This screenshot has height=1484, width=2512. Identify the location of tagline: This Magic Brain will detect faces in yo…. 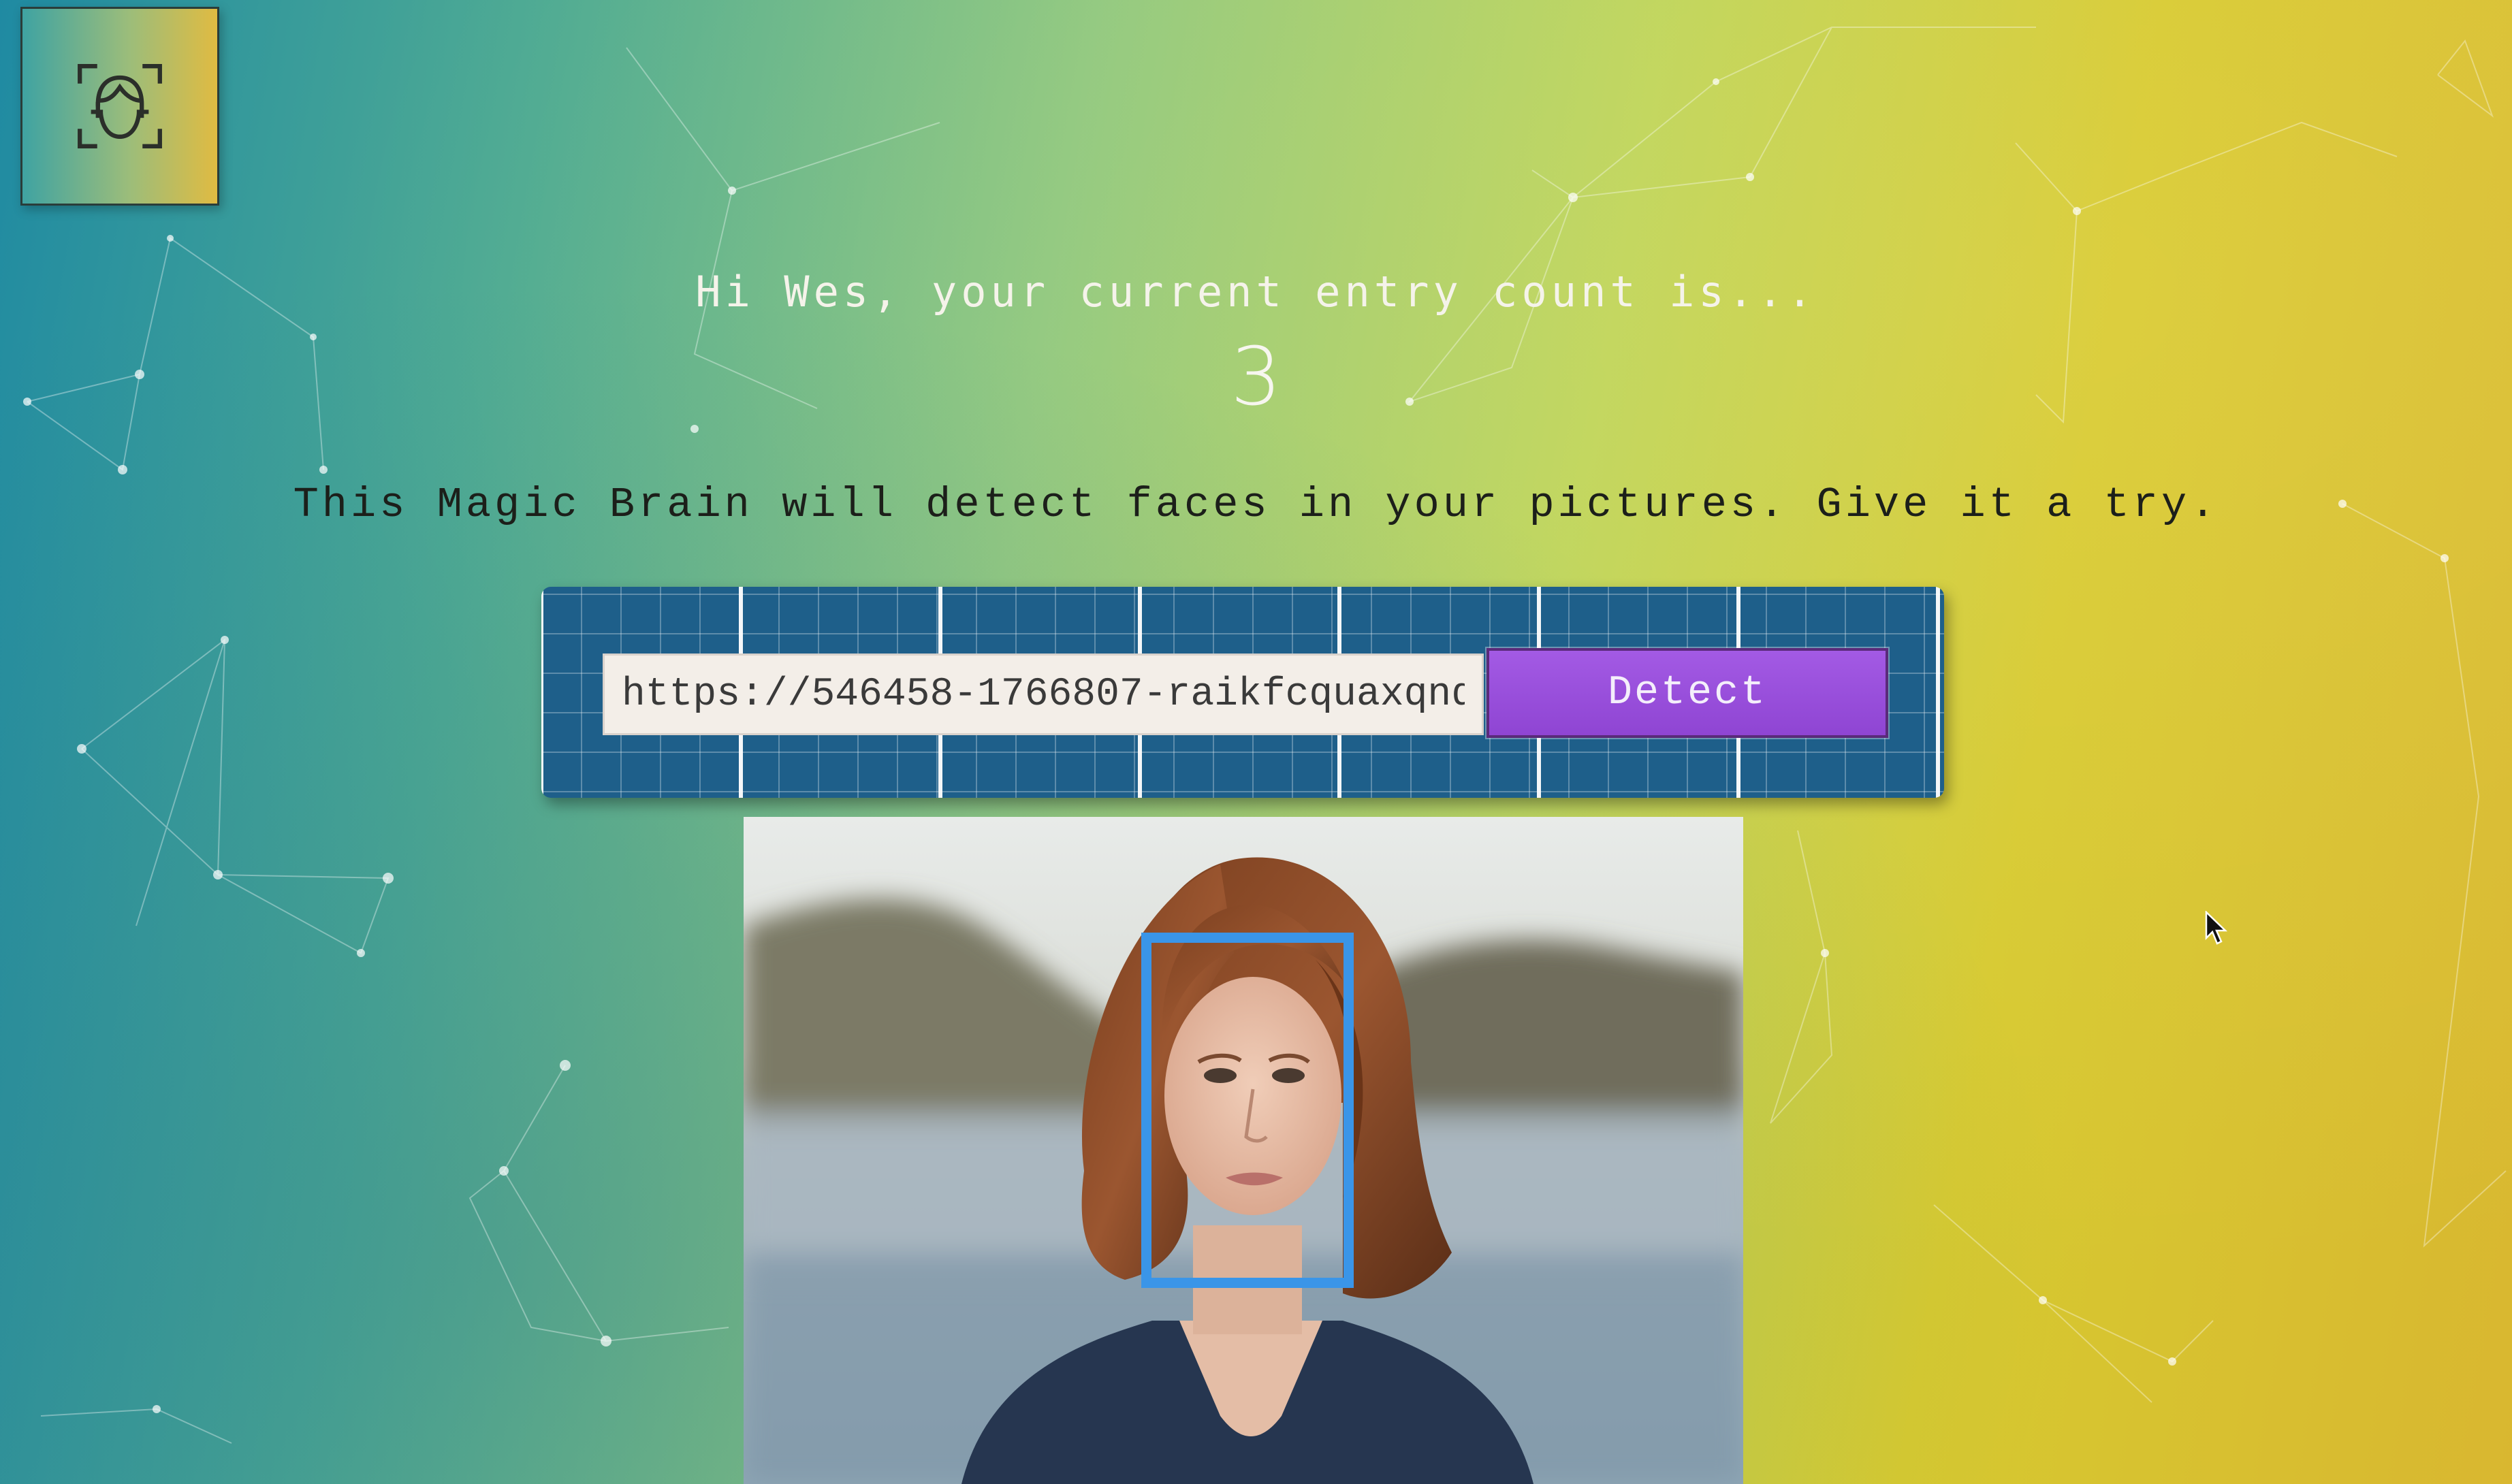
(1256, 505).